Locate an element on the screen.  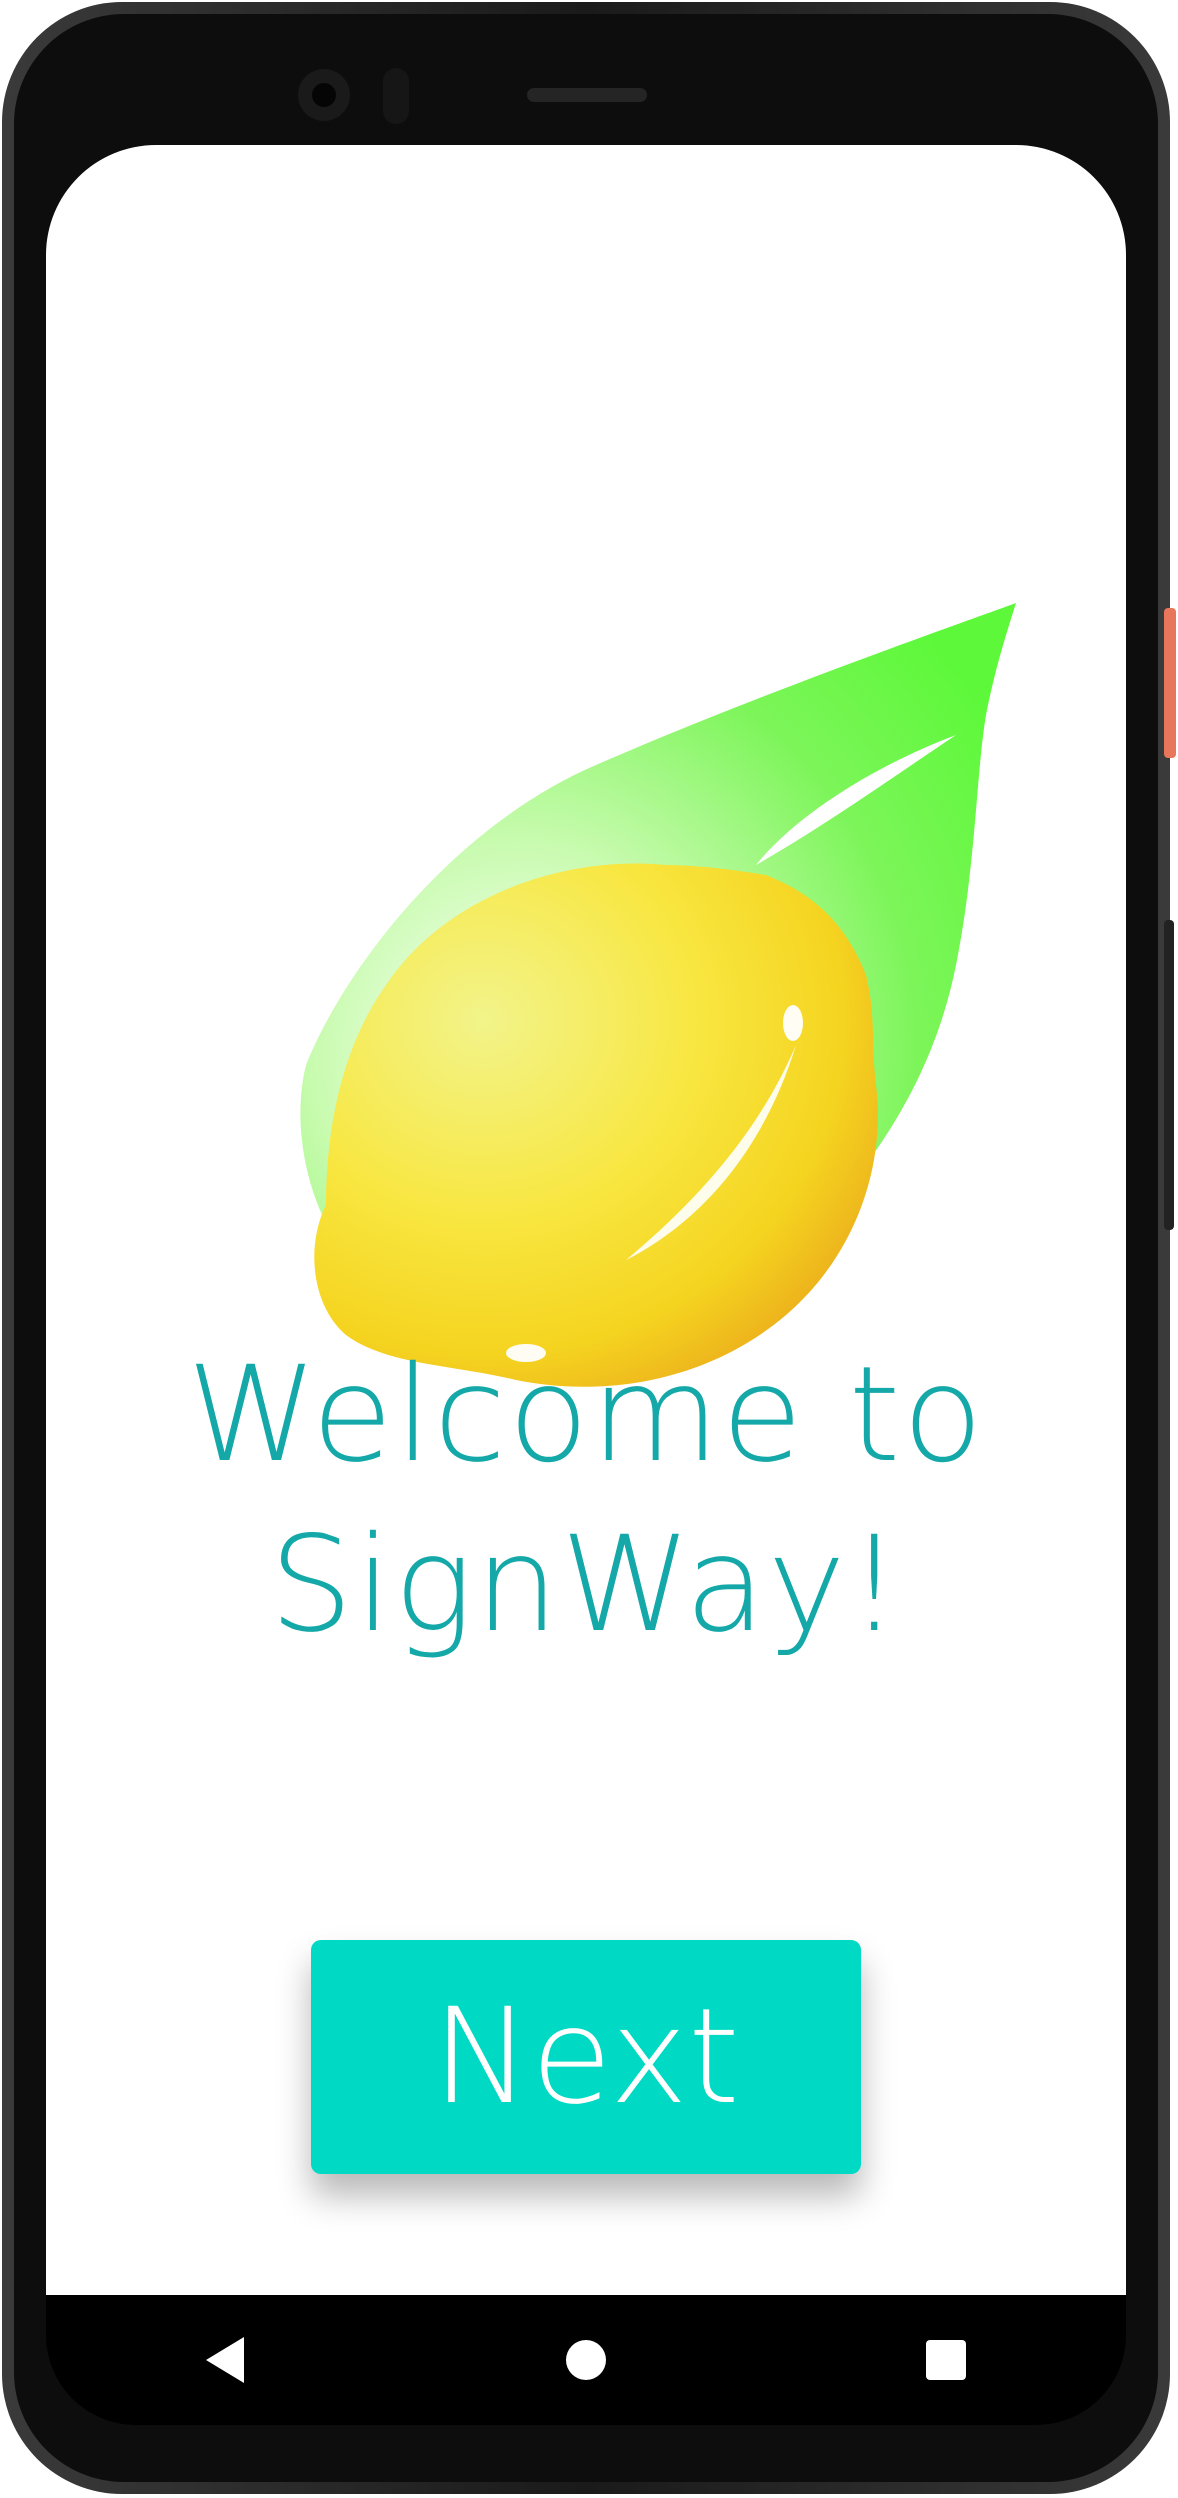
system-navigation-bar is located at coordinates (586, 2360).